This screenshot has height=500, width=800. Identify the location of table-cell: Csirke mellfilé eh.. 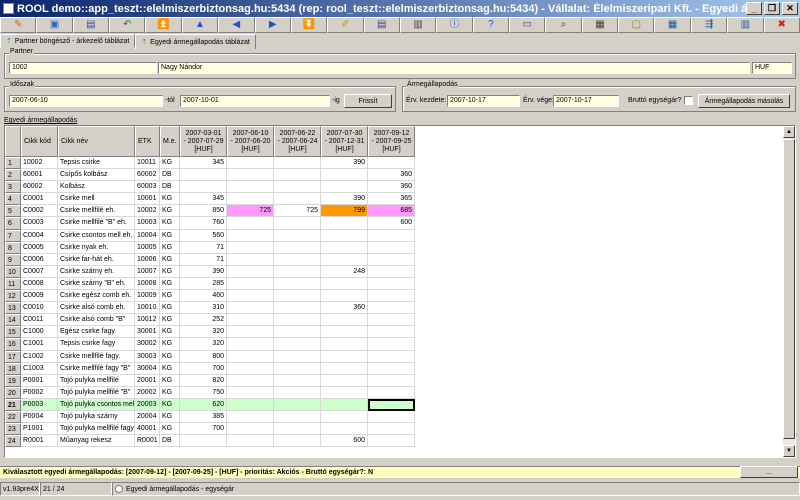
(96, 211).